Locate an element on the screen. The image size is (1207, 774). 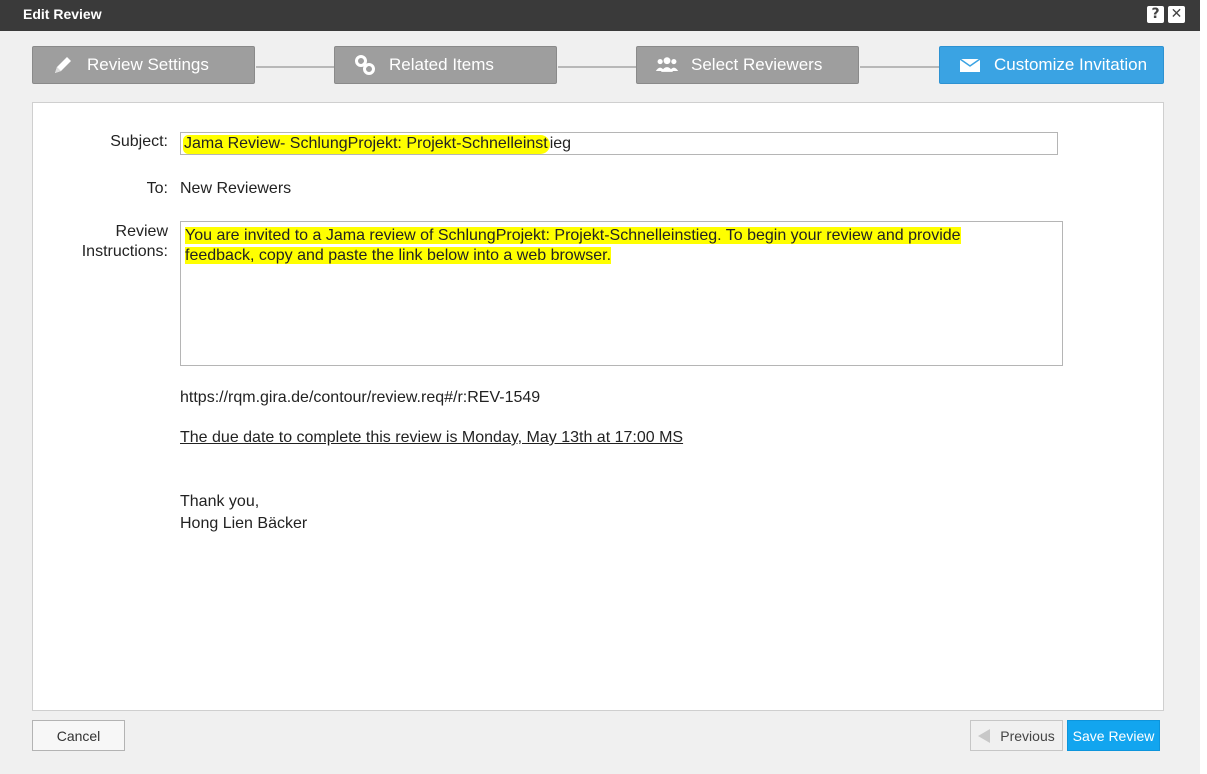
envelope-icon is located at coordinates (970, 65).